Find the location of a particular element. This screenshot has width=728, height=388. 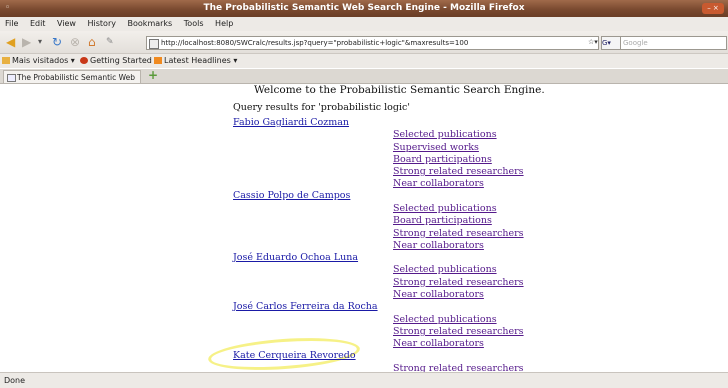

back-icon: ◀ is located at coordinates (10, 42).